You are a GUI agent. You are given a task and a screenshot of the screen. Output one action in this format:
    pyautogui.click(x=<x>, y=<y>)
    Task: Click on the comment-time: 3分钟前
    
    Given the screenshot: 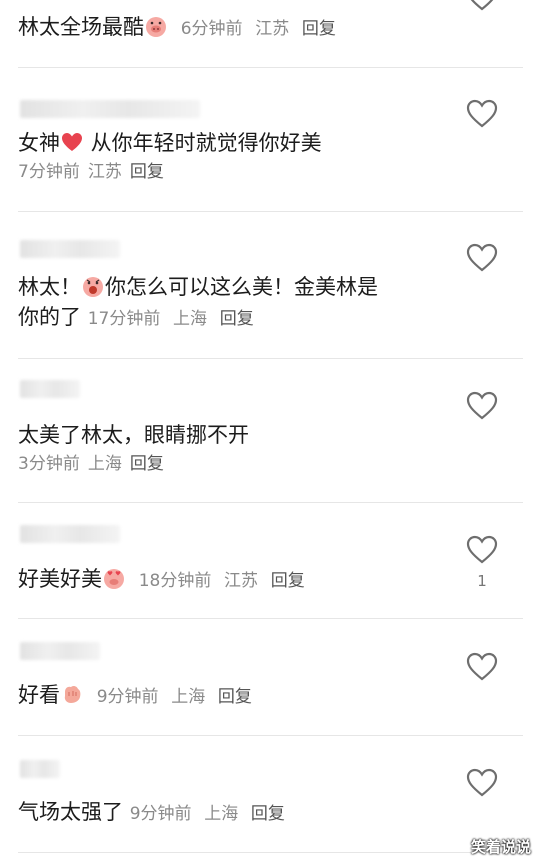 What is the action you would take?
    pyautogui.click(x=49, y=464)
    